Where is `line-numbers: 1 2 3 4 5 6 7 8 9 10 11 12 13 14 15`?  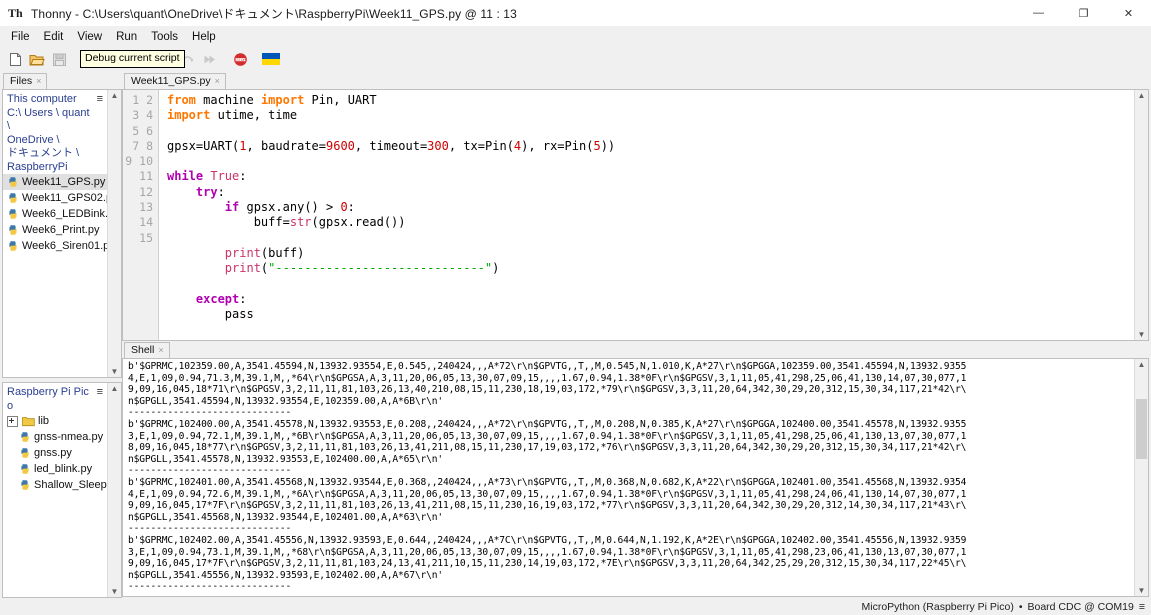 line-numbers: 1 2 3 4 5 6 7 8 9 10 11 12 13 14 15 is located at coordinates (139, 169).